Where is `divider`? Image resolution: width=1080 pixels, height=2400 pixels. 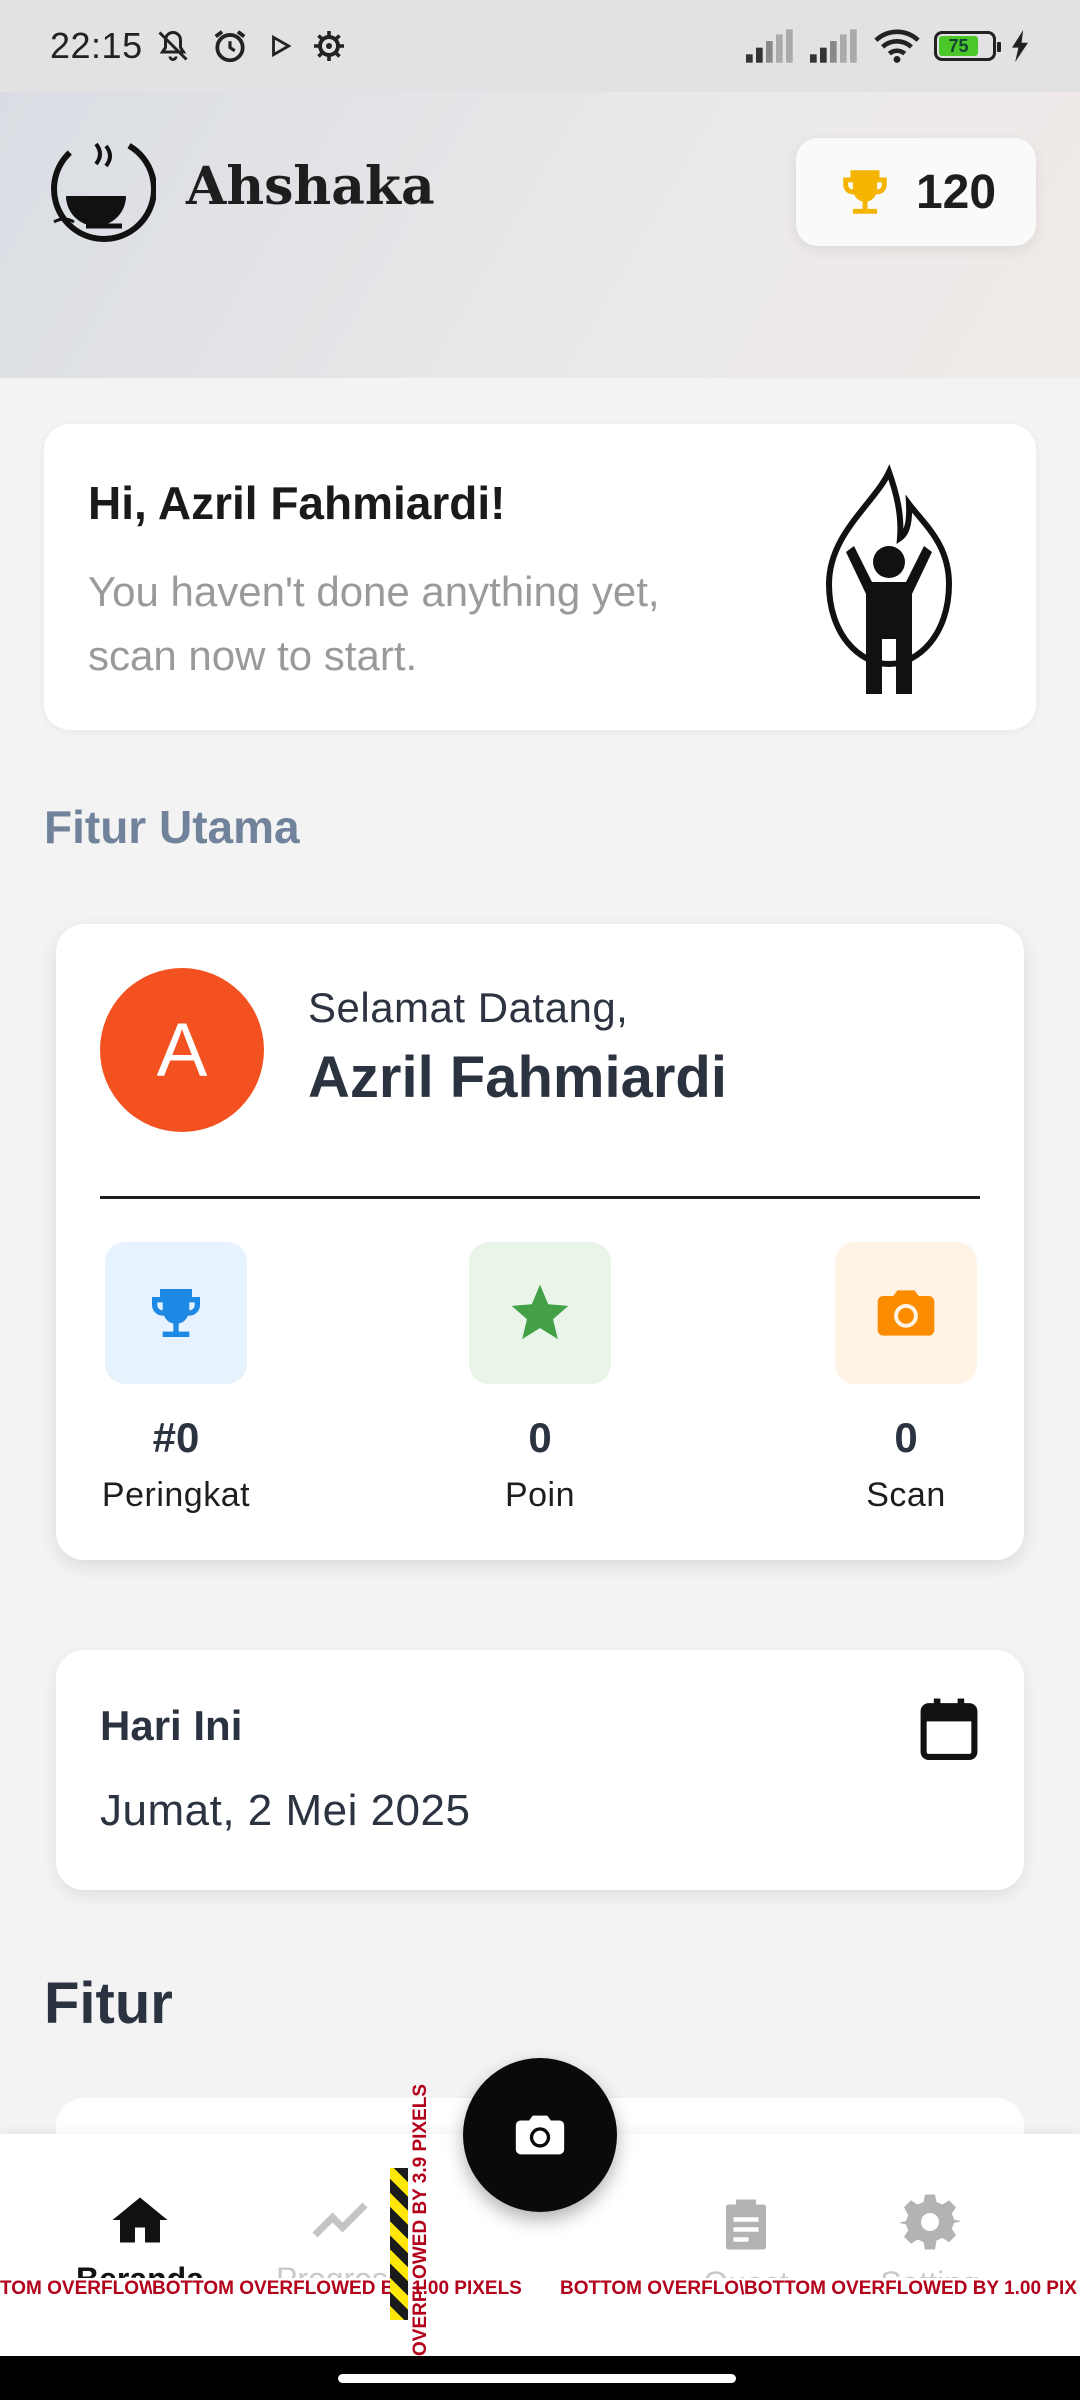 divider is located at coordinates (540, 1197).